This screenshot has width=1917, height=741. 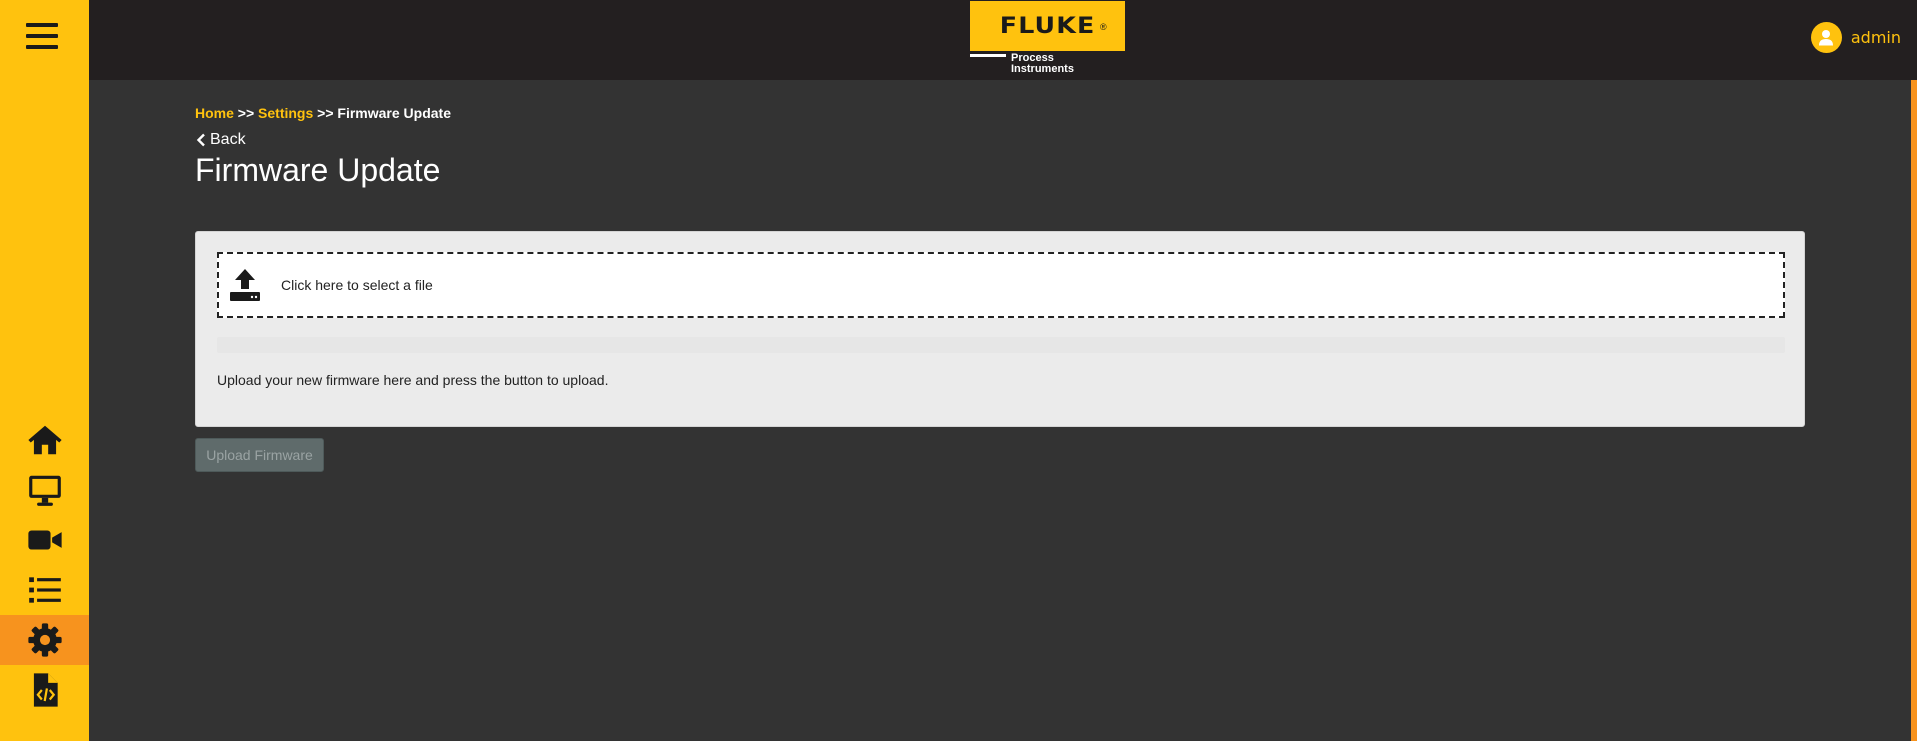 I want to click on upload-progress-bar, so click(x=1001, y=345).